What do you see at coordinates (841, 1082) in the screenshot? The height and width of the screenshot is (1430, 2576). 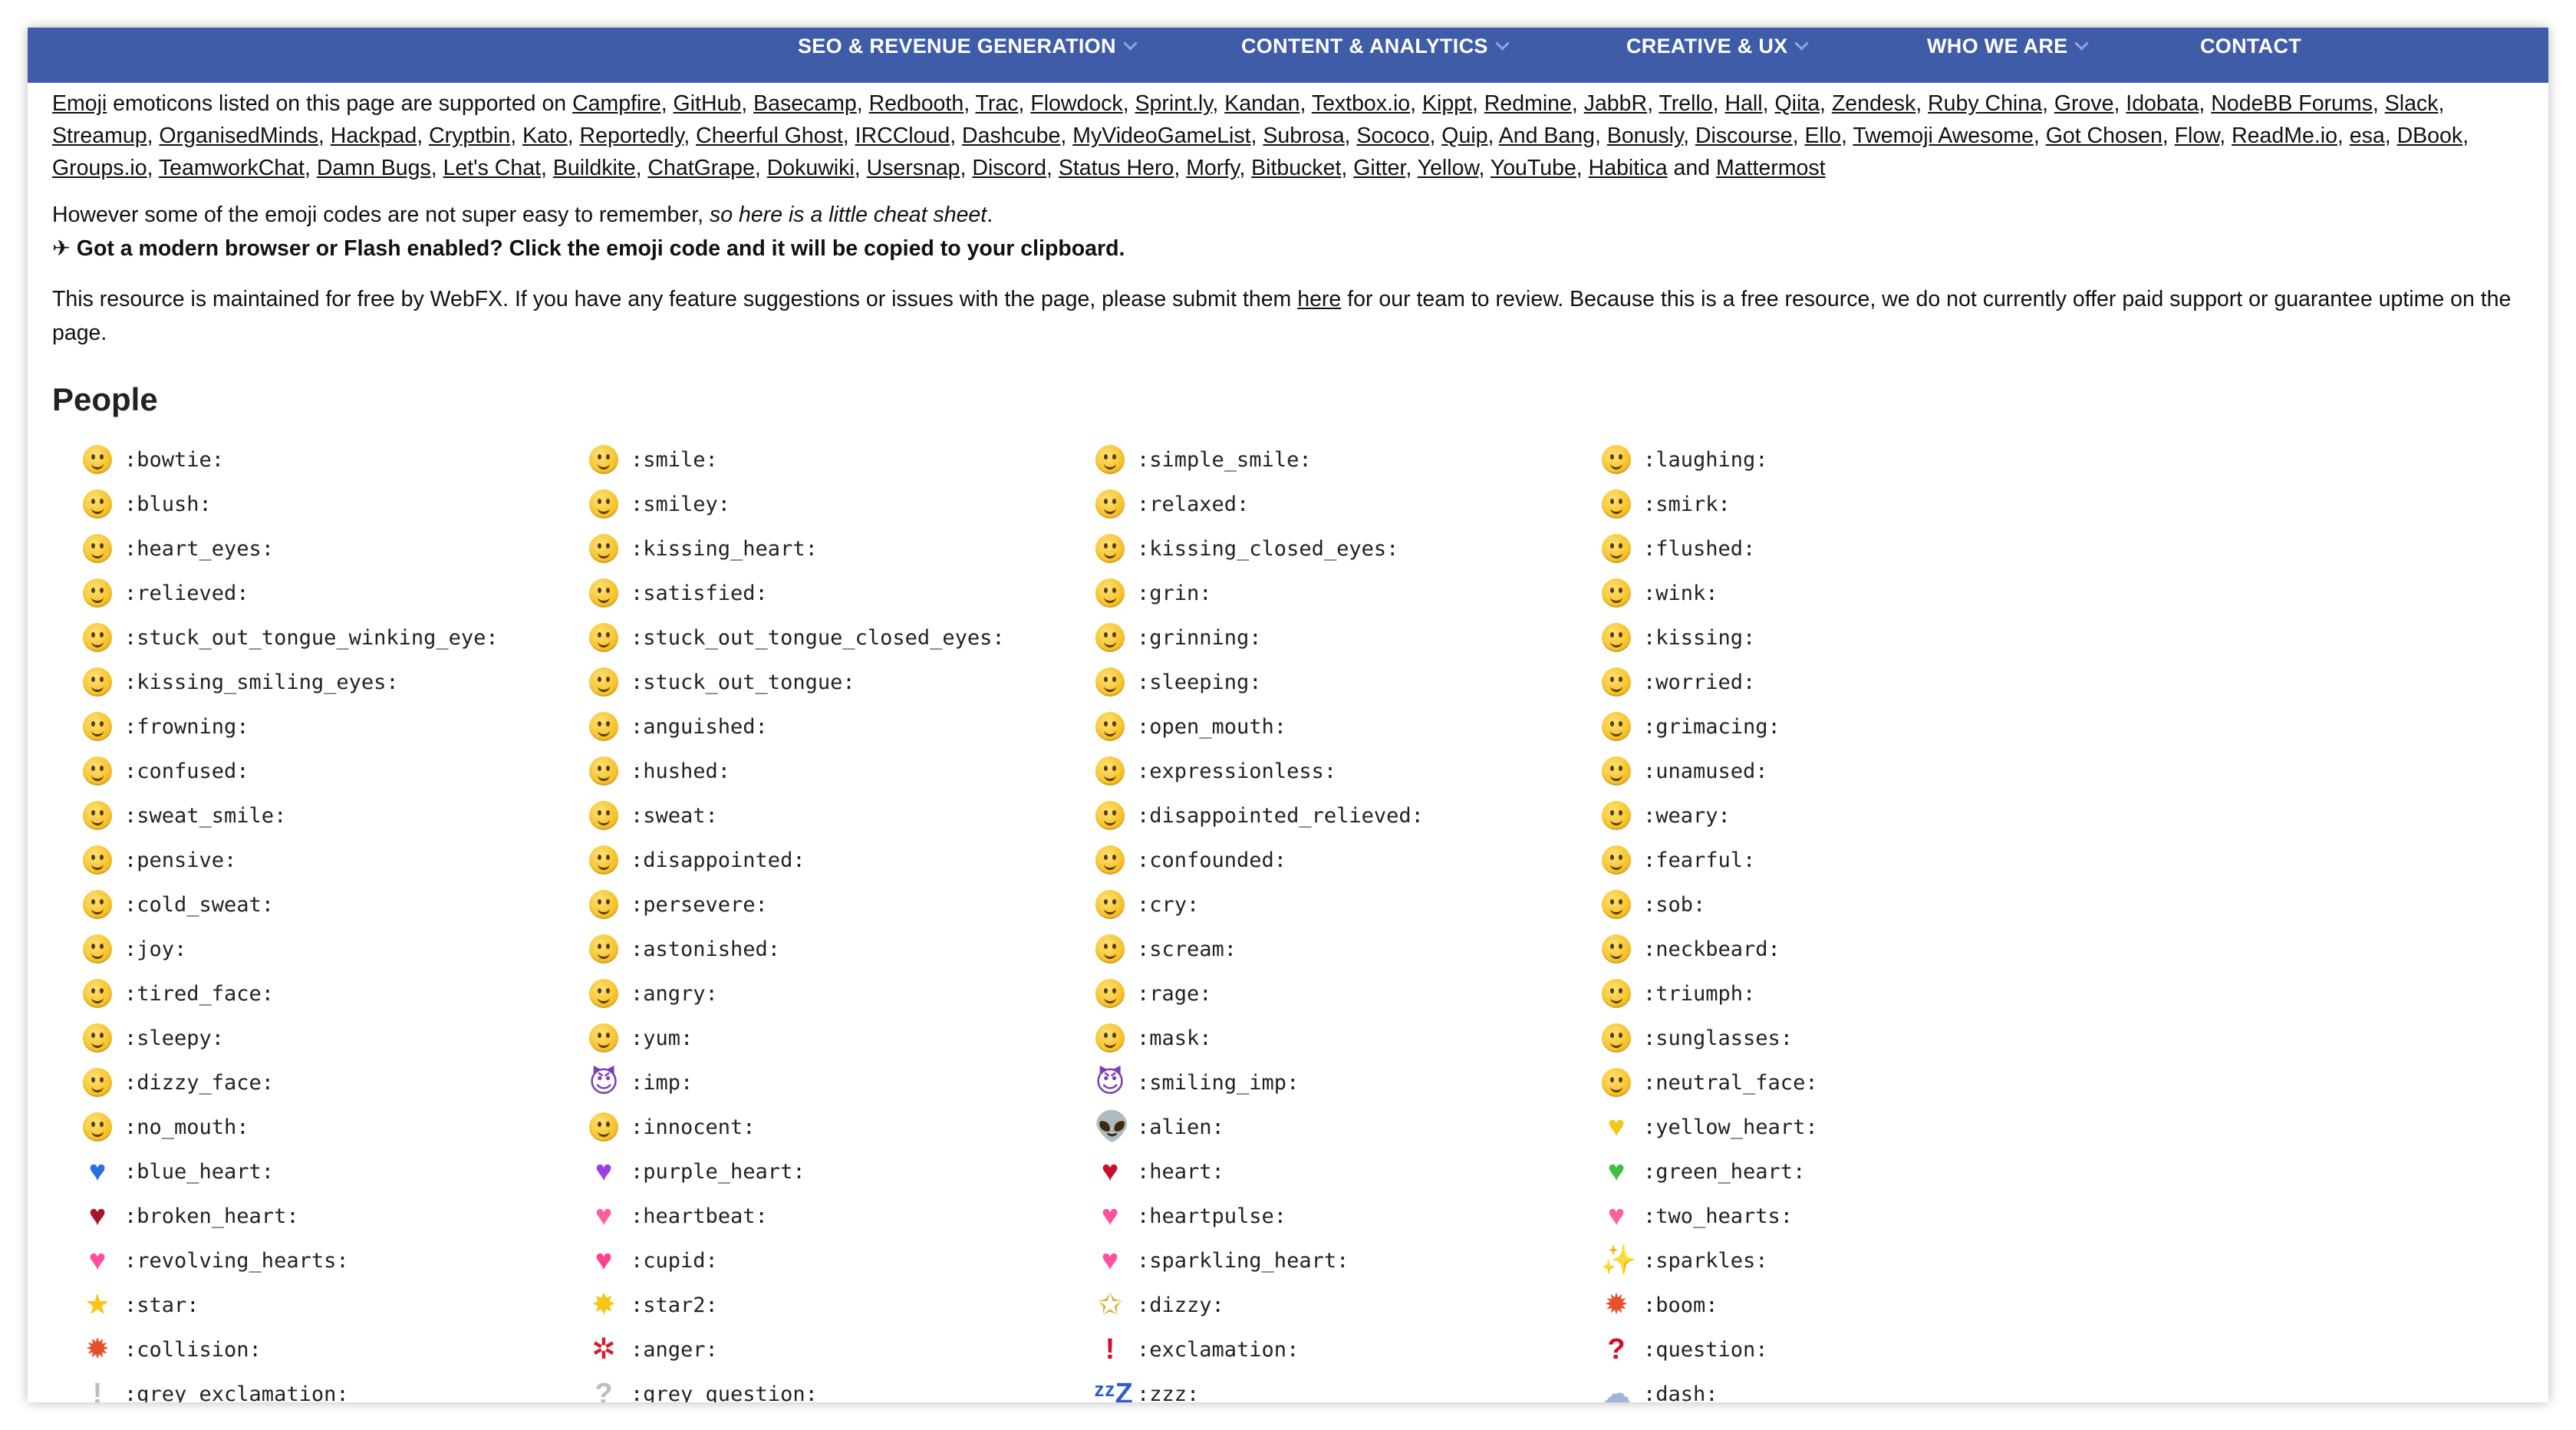 I see `emoji-item: 😈:imp:` at bounding box center [841, 1082].